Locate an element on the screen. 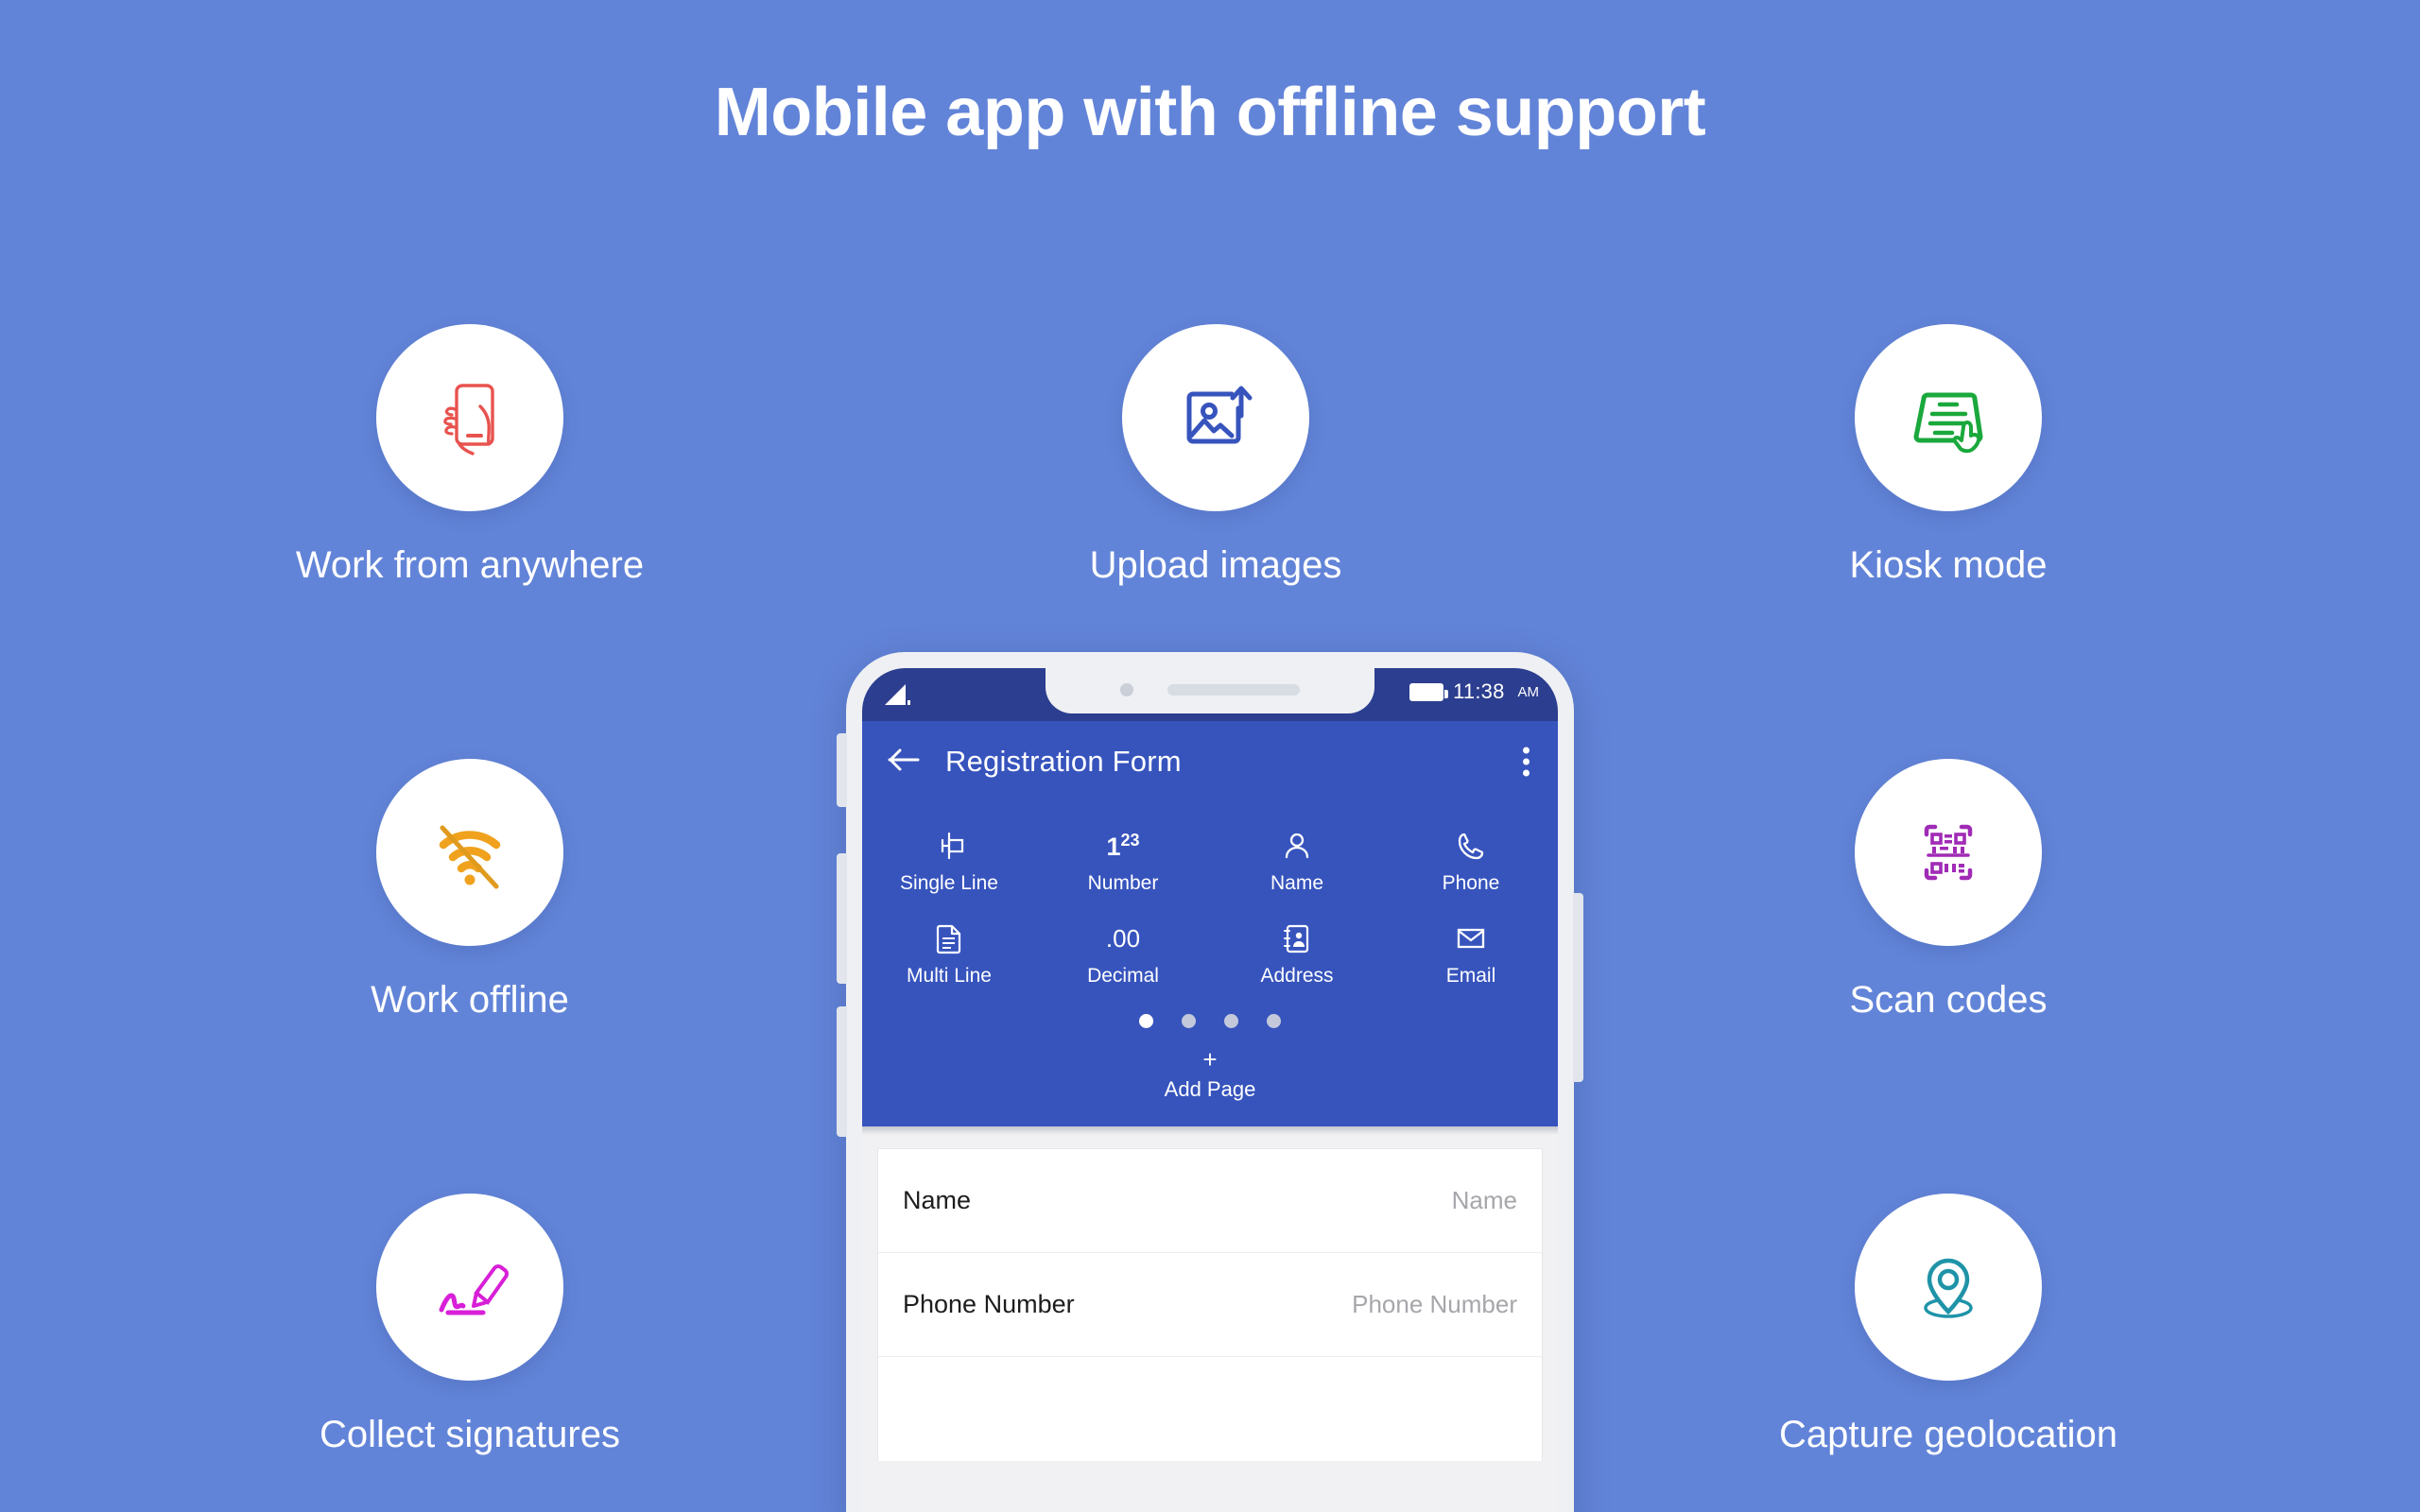 This screenshot has width=2420, height=1512. palette-item-multi-line: Multi Line is located at coordinates (949, 954).